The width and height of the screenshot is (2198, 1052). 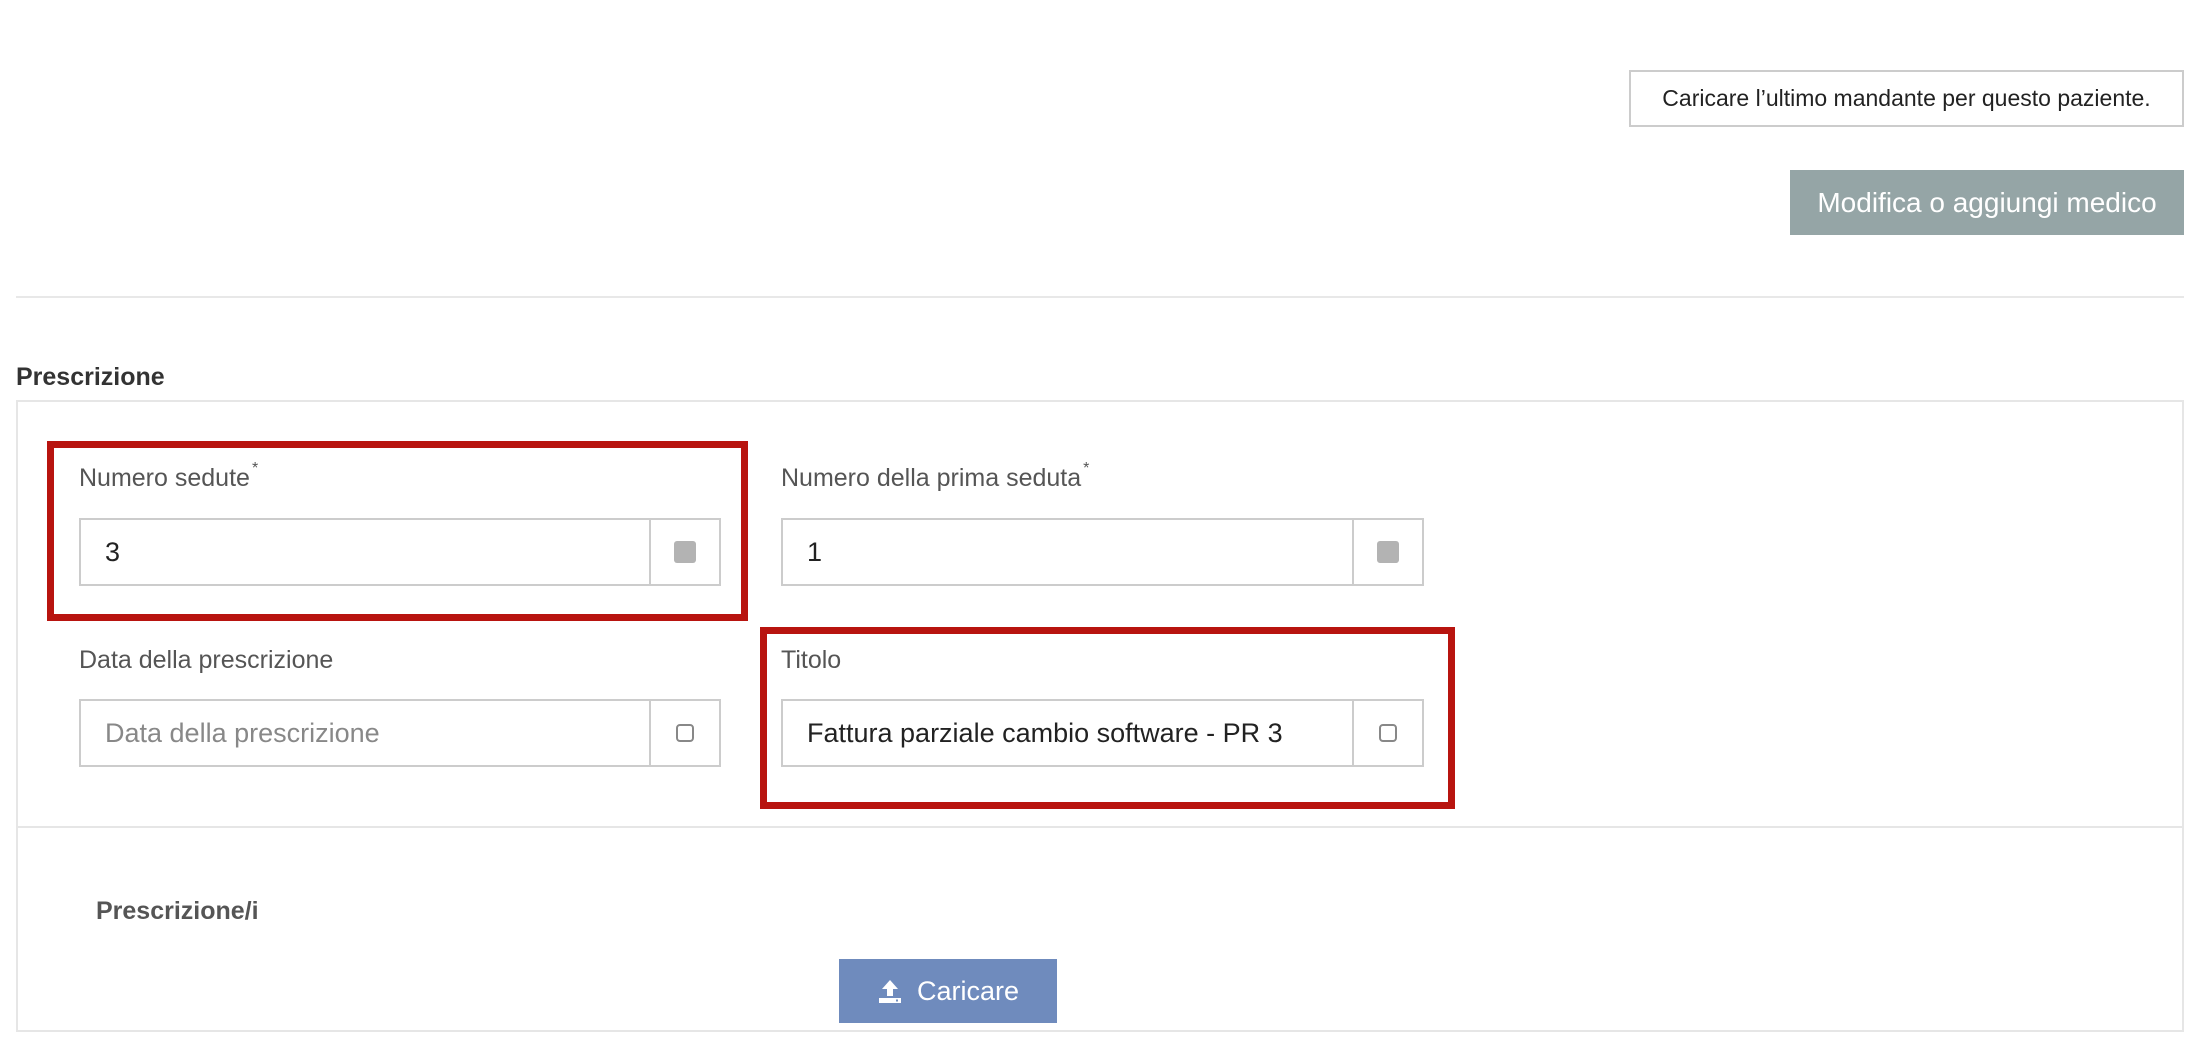 I want to click on titolo-input, so click(x=1067, y=733).